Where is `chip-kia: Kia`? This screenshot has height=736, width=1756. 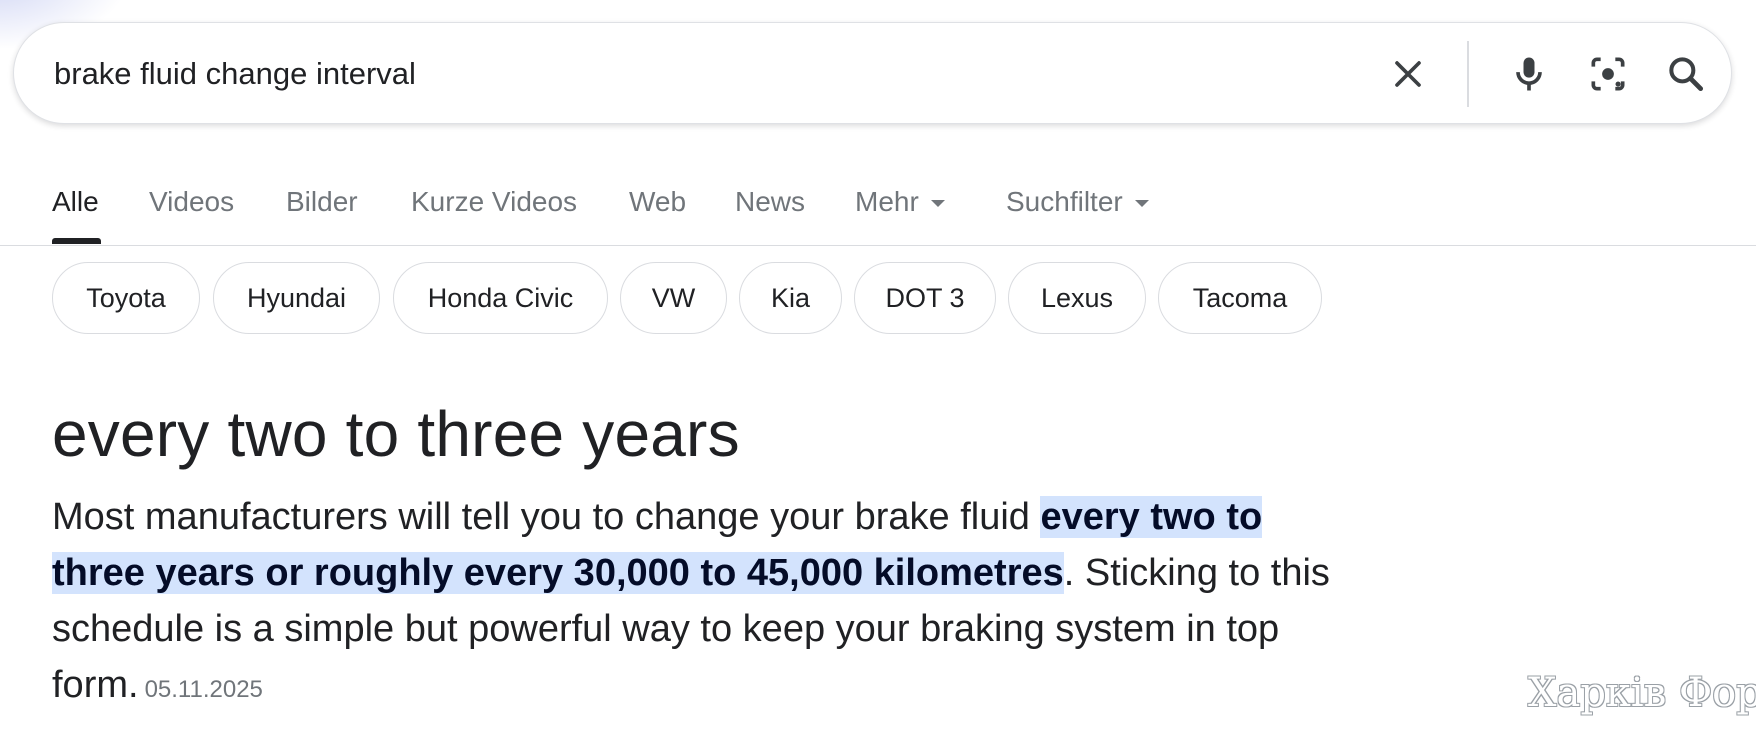
chip-kia: Kia is located at coordinates (790, 298).